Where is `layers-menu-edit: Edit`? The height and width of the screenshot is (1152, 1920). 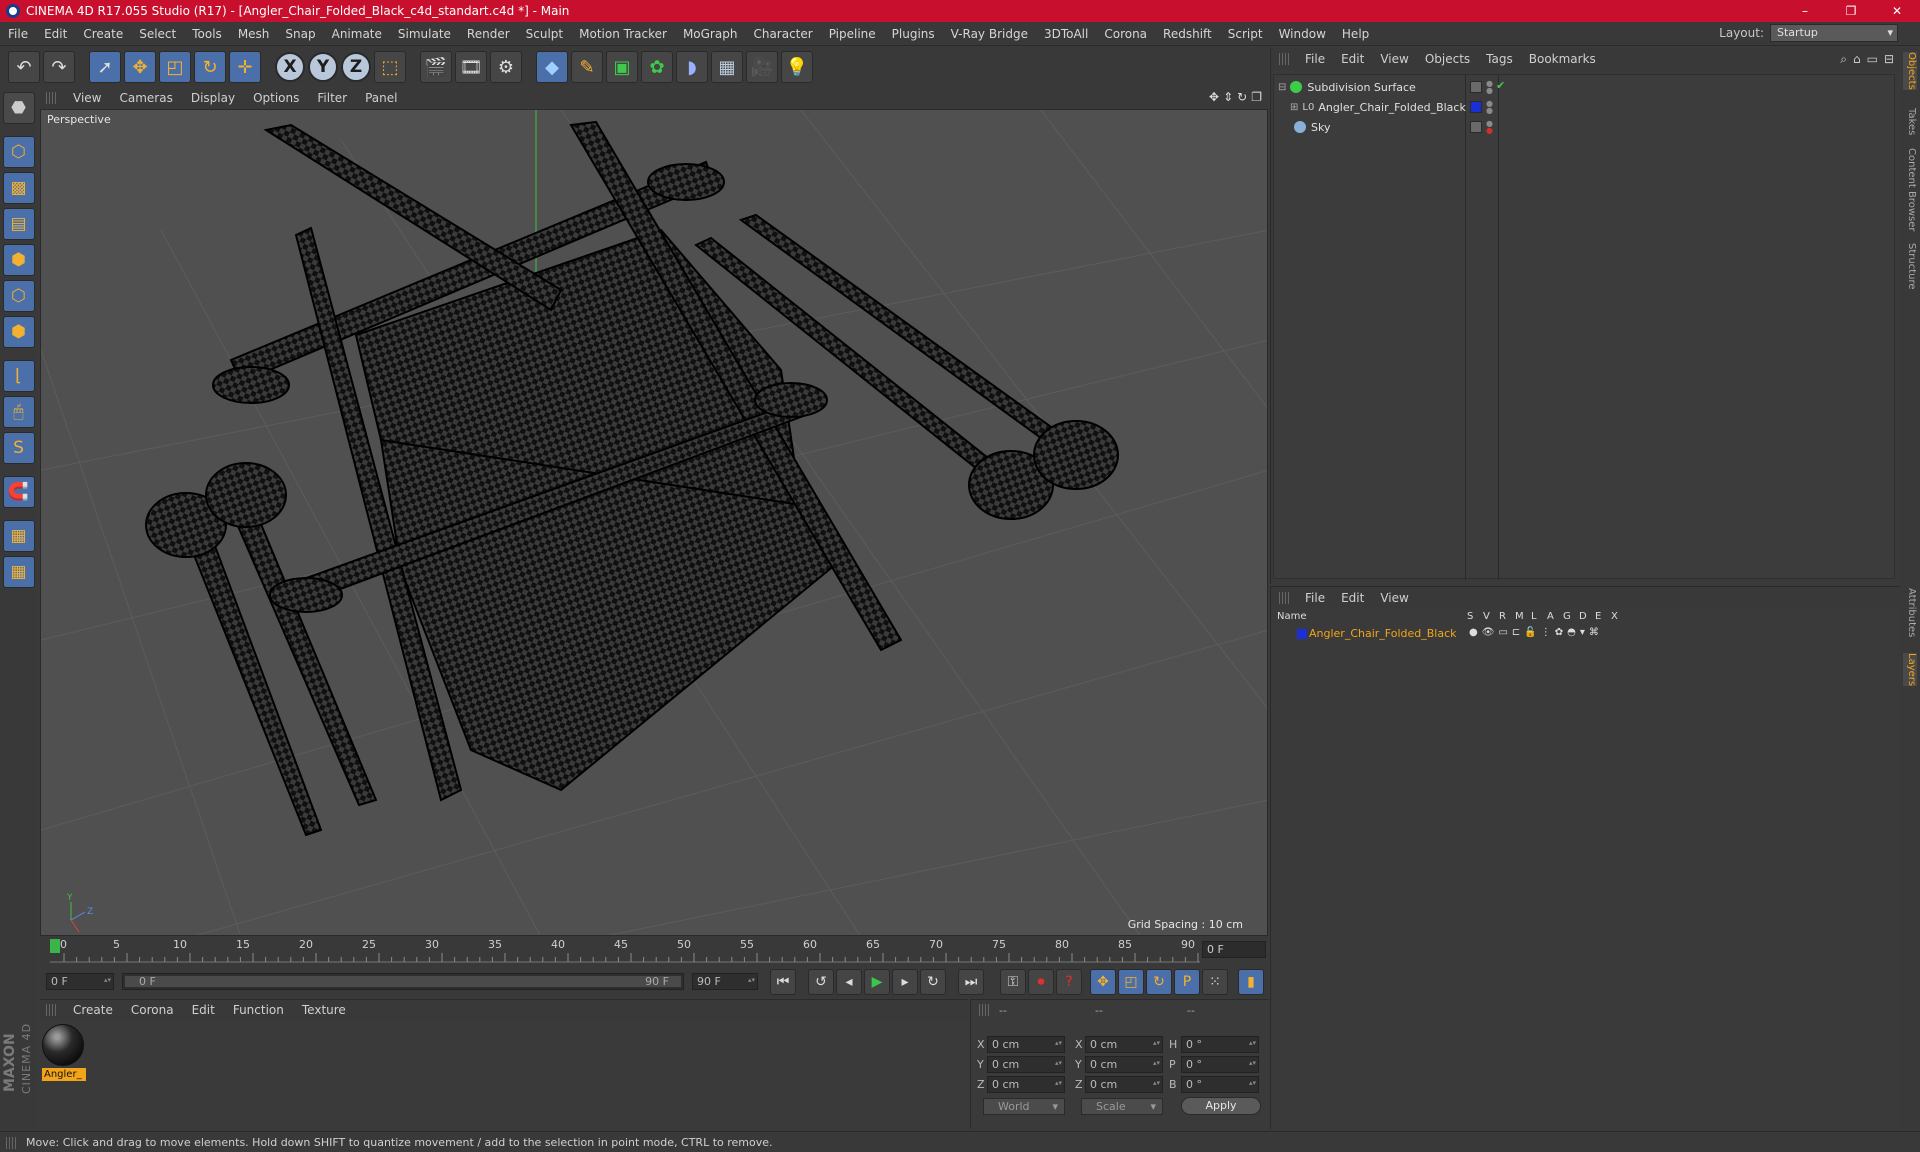 layers-menu-edit: Edit is located at coordinates (1352, 598).